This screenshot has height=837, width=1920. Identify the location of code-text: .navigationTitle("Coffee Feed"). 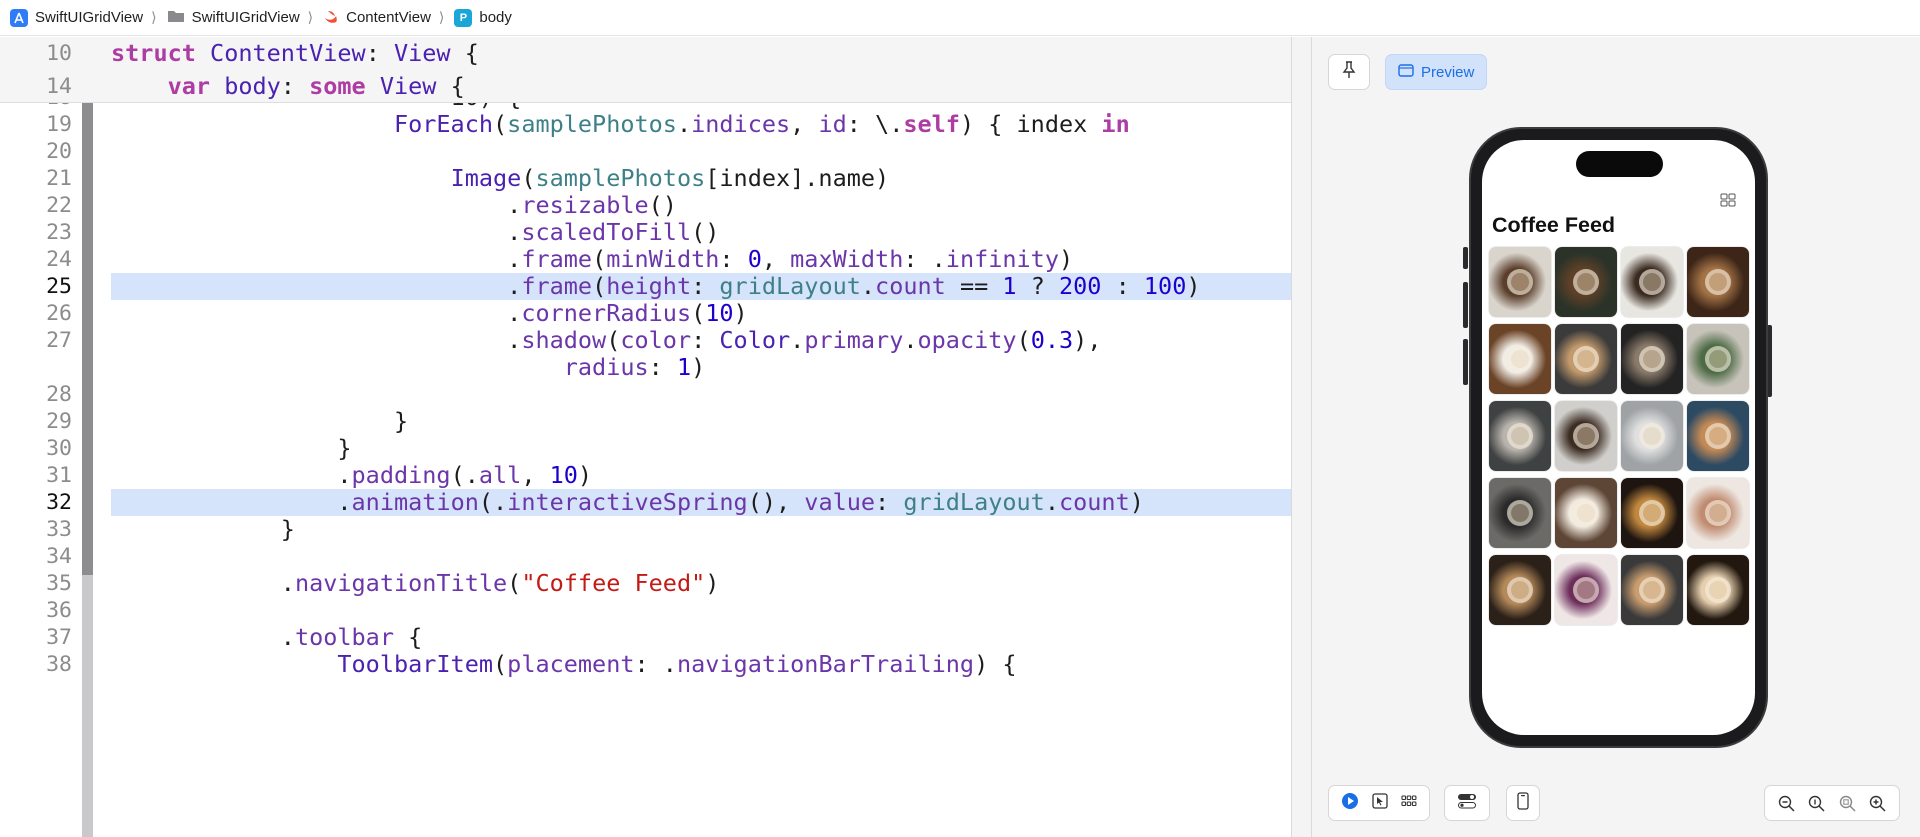
(701, 583).